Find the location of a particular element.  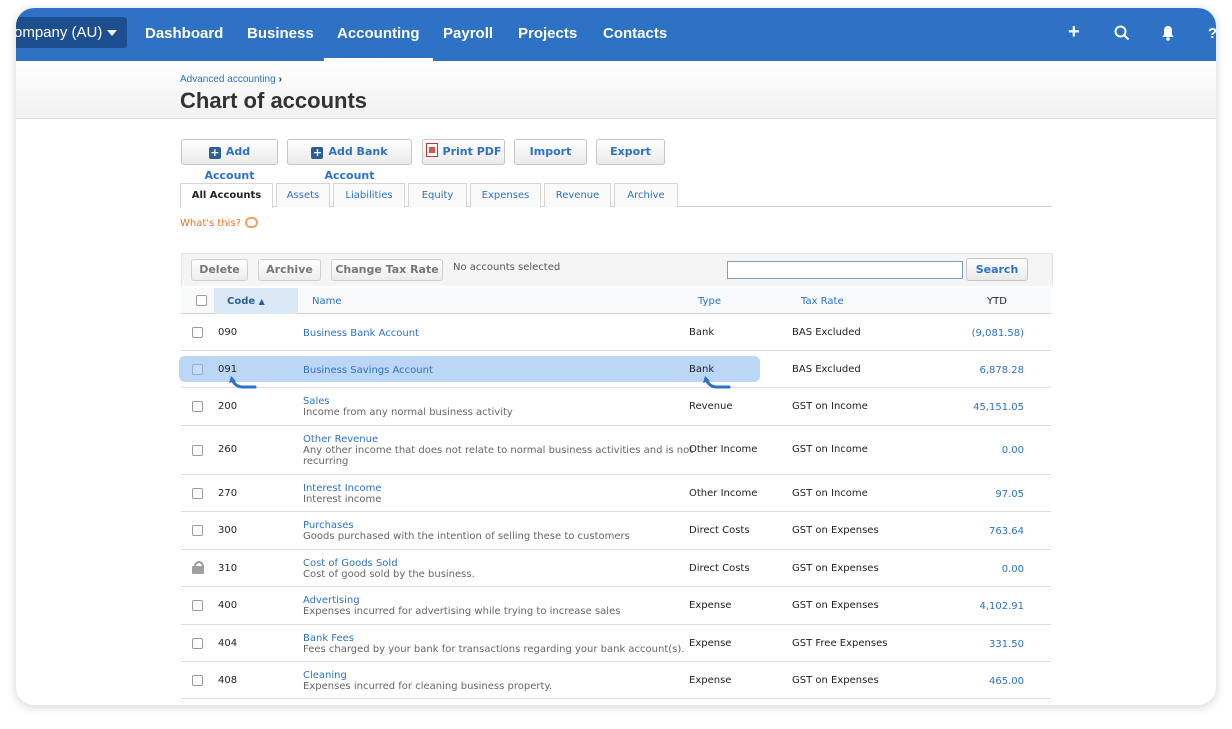

change-tax-rate-button: Change Tax Rate is located at coordinates (387, 270).